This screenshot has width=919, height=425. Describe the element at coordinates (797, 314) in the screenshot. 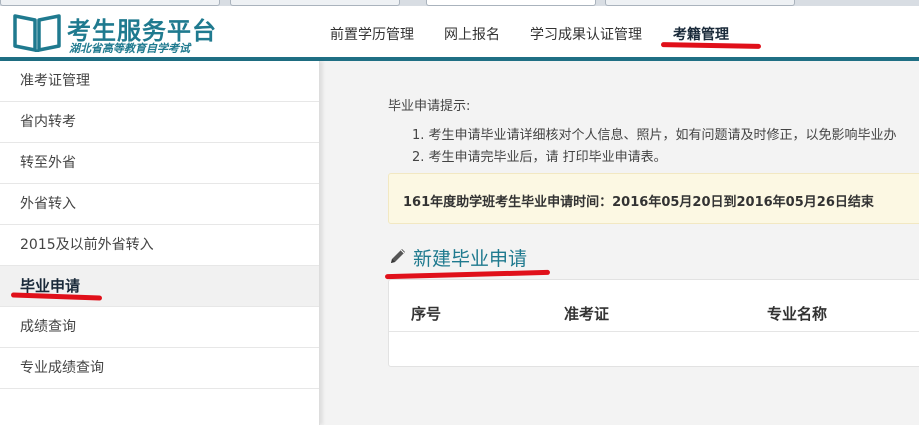

I see `column-header-major: 专业名称` at that location.